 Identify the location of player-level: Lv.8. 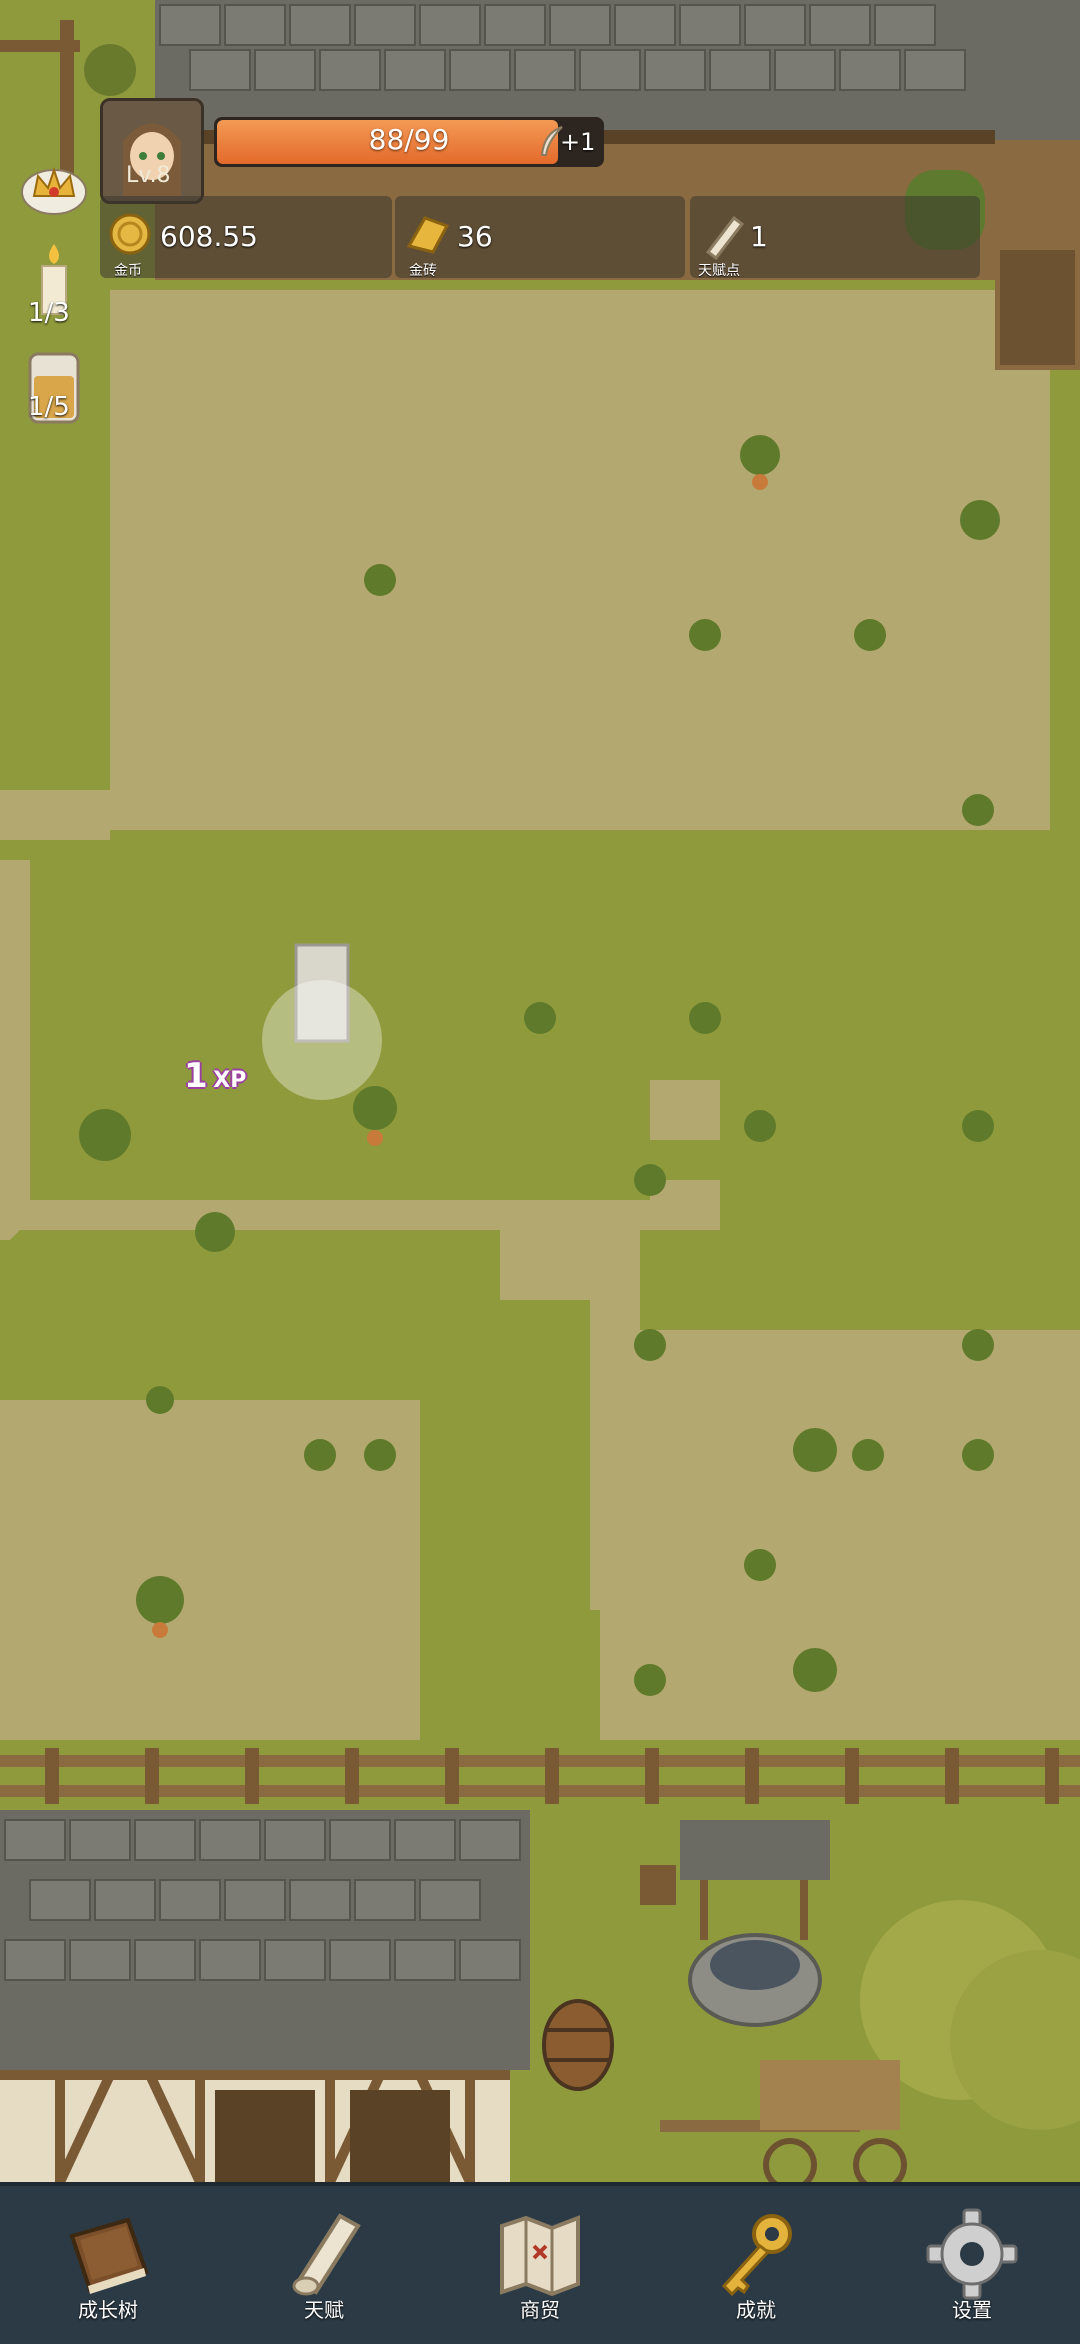
(148, 175).